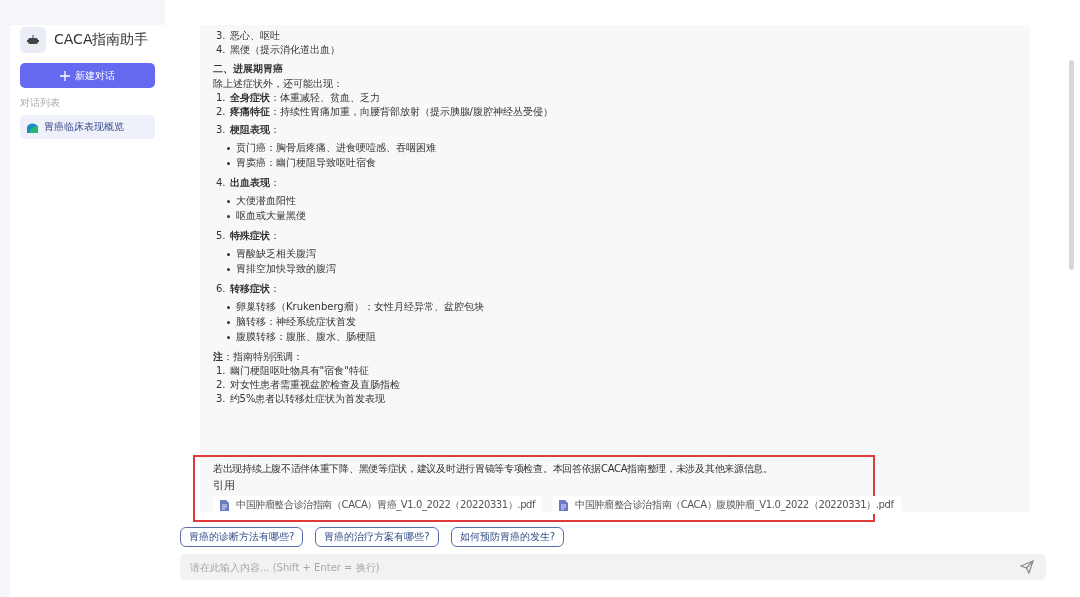  What do you see at coordinates (254, 236) in the screenshot?
I see `list-item-text: 特殊症状：` at bounding box center [254, 236].